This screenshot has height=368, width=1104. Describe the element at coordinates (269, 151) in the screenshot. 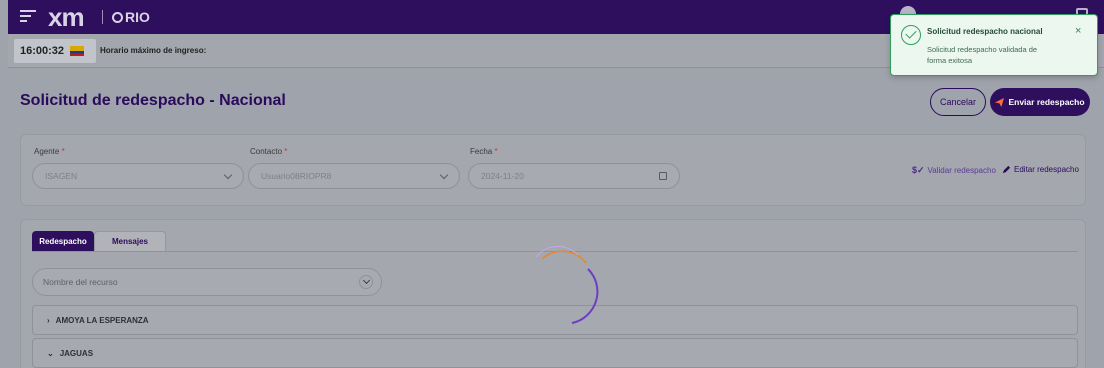

I see `contacto-label: Contacto *` at that location.